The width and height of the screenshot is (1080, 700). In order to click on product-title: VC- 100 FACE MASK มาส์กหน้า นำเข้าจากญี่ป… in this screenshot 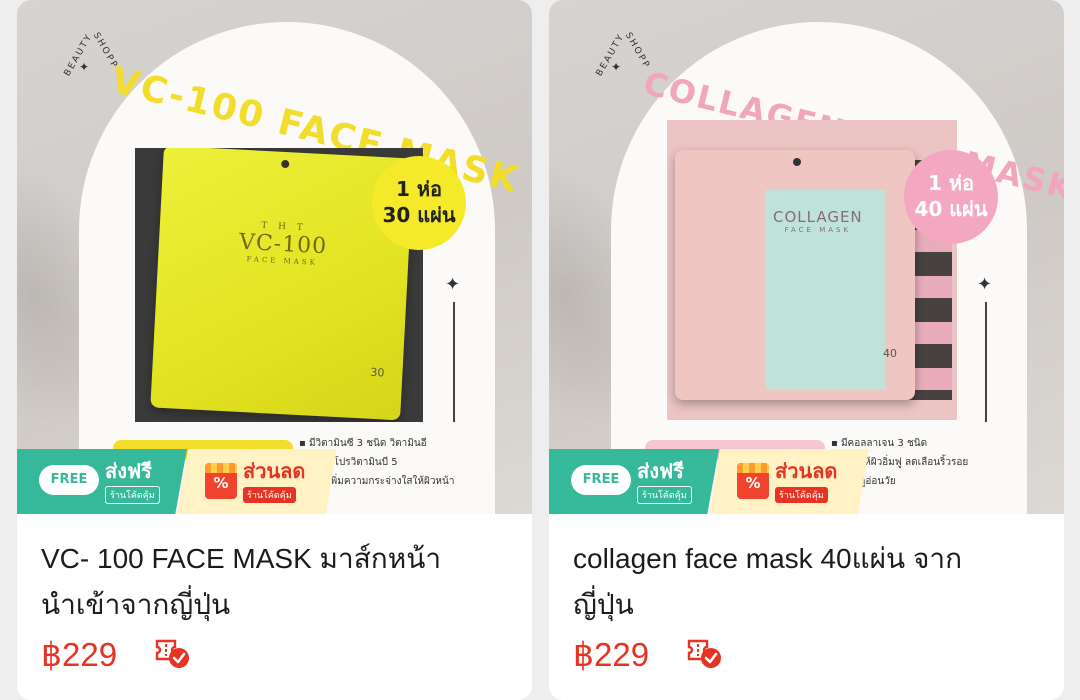, I will do `click(274, 582)`.